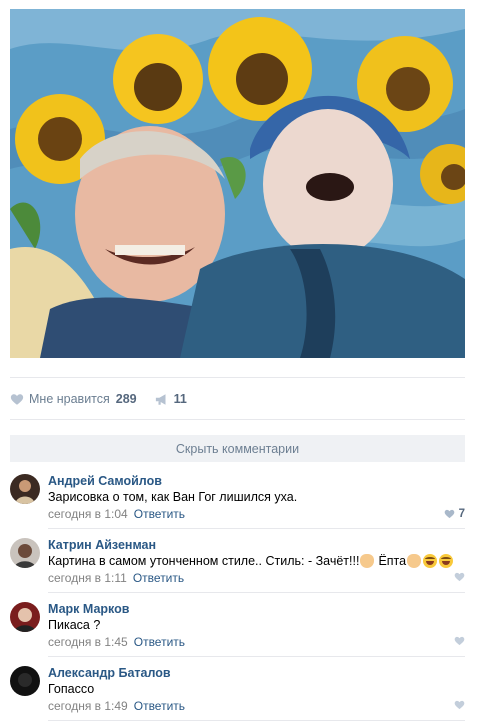 The image size is (481, 722). Describe the element at coordinates (69, 399) in the screenshot. I see `like-label: Мне нравится` at that location.